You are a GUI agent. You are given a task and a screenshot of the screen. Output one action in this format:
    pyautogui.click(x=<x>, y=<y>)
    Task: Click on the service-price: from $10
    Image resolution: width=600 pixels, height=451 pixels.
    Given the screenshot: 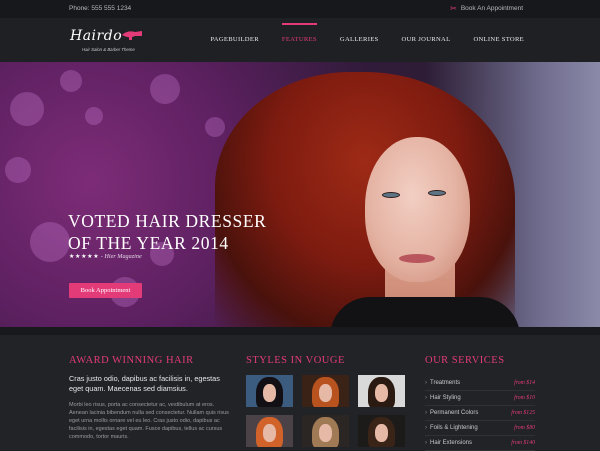 What is the action you would take?
    pyautogui.click(x=524, y=398)
    